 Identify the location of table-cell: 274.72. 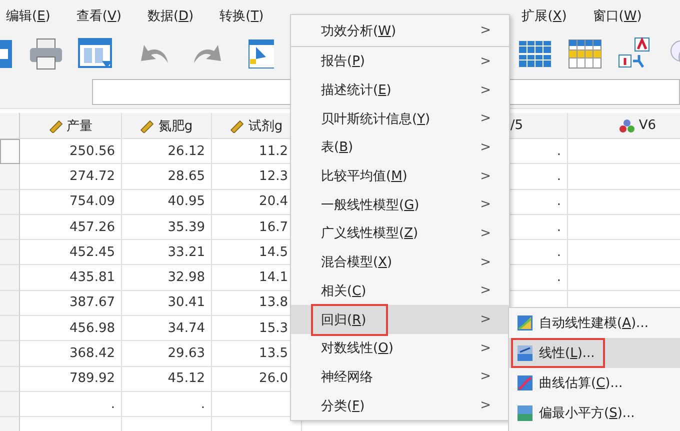
(71, 177).